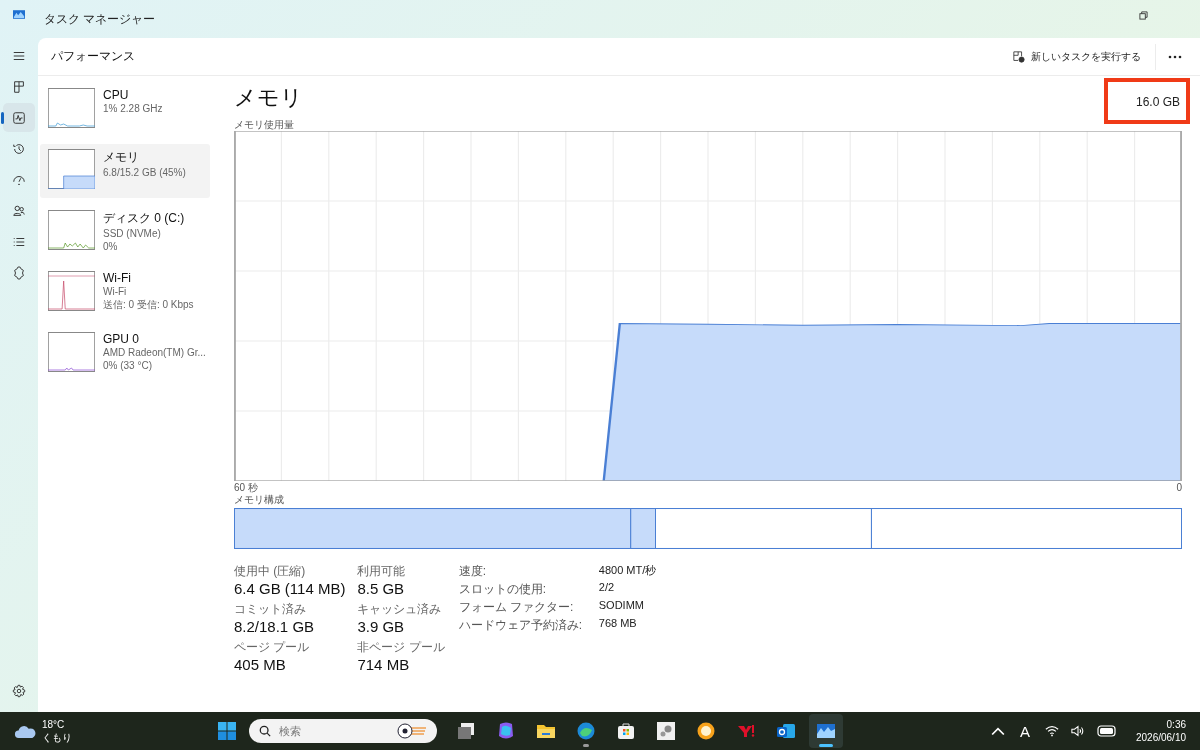  What do you see at coordinates (270, 609) in the screenshot?
I see `stat-label: コミット済み` at bounding box center [270, 609].